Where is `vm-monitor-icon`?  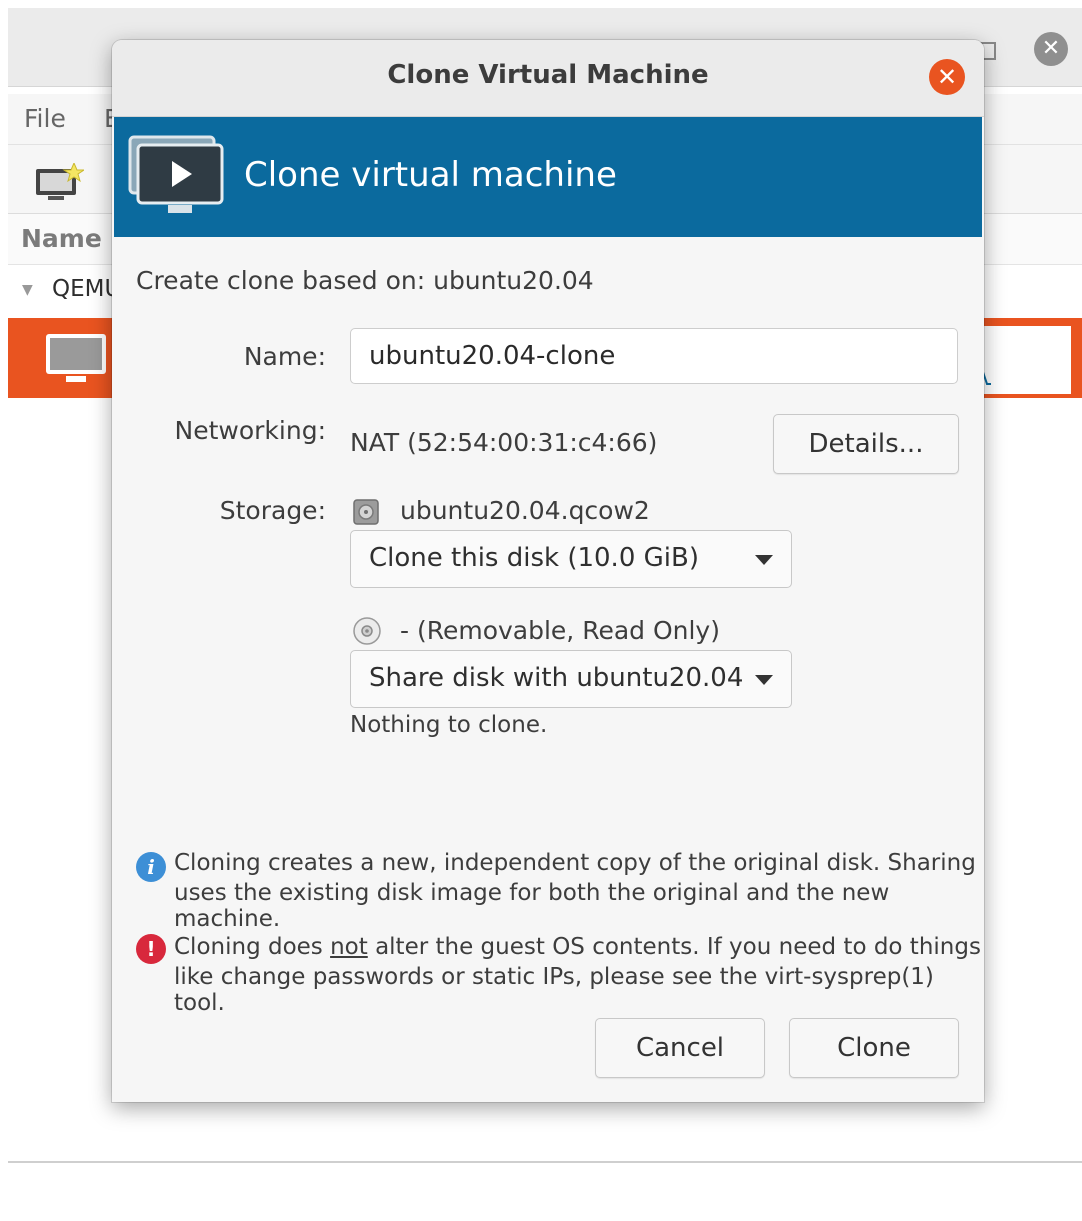
vm-monitor-icon is located at coordinates (76, 361).